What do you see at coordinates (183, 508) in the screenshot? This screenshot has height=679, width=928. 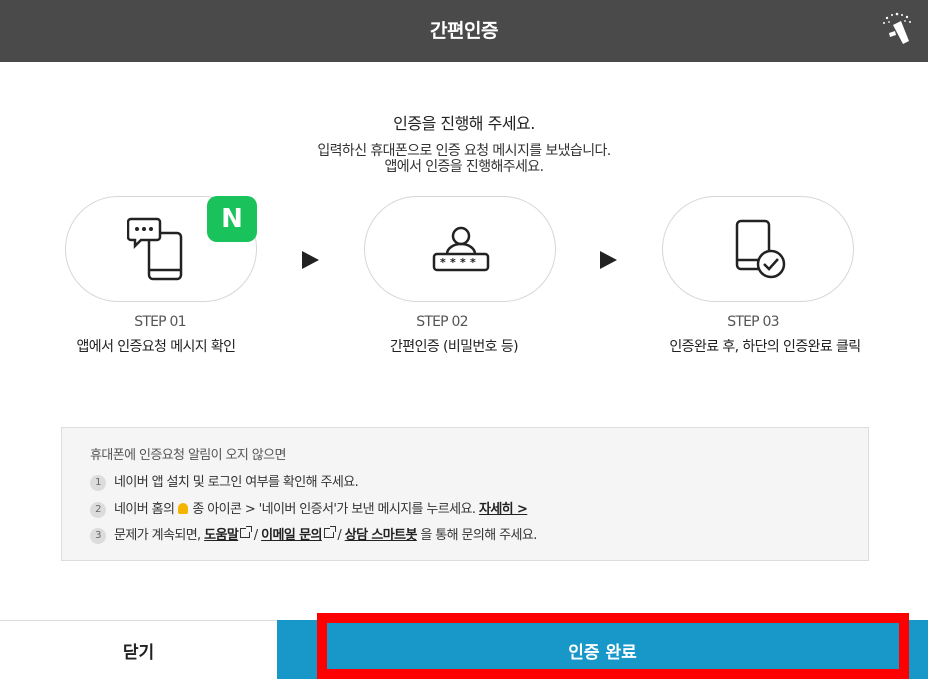 I see `bell-icon` at bounding box center [183, 508].